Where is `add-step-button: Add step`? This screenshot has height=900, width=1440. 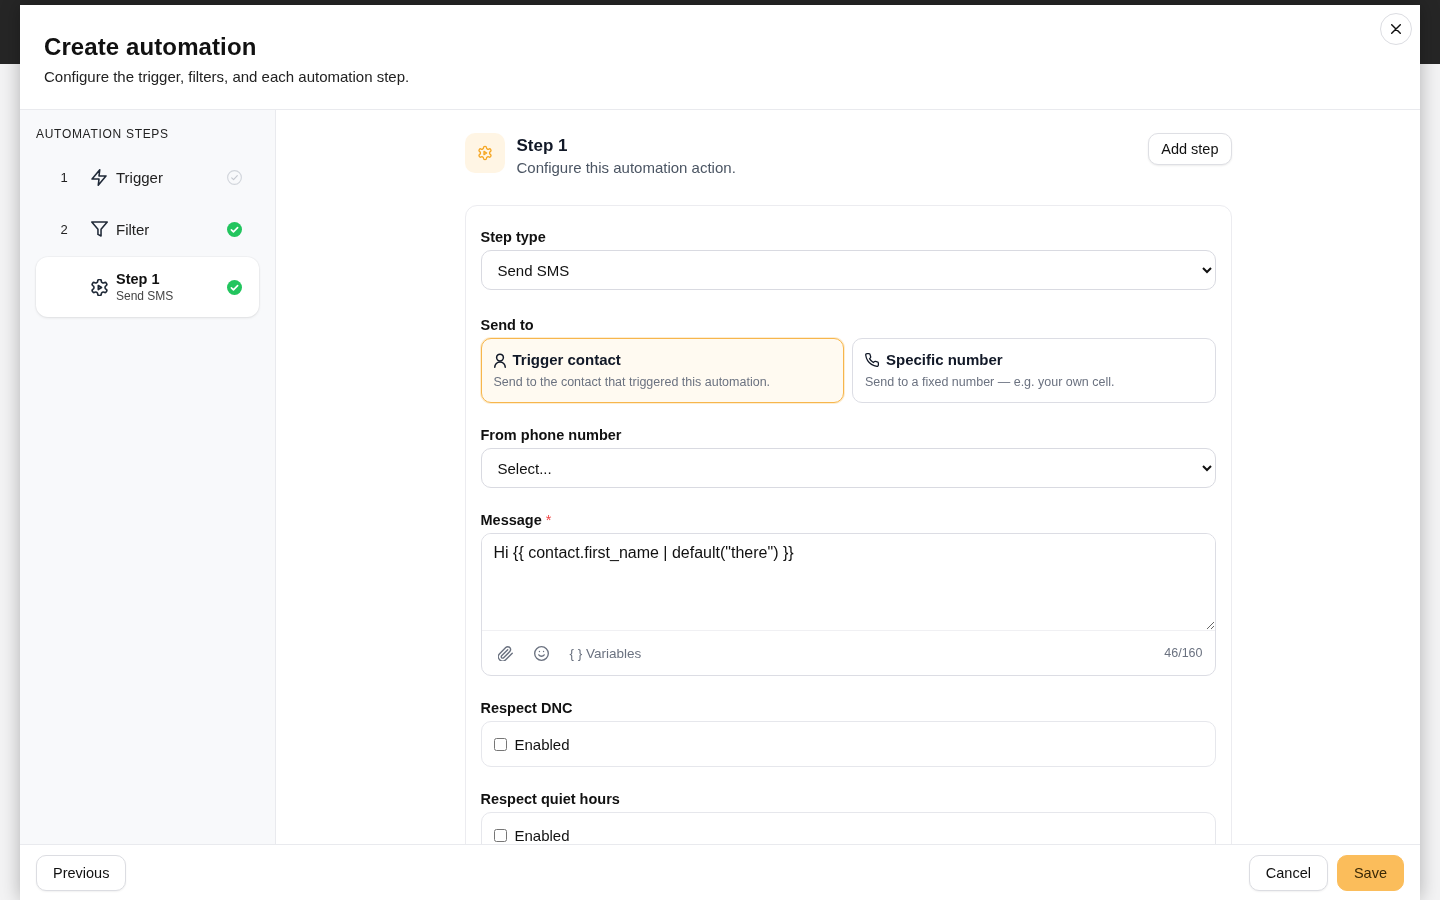
add-step-button: Add step is located at coordinates (1190, 149).